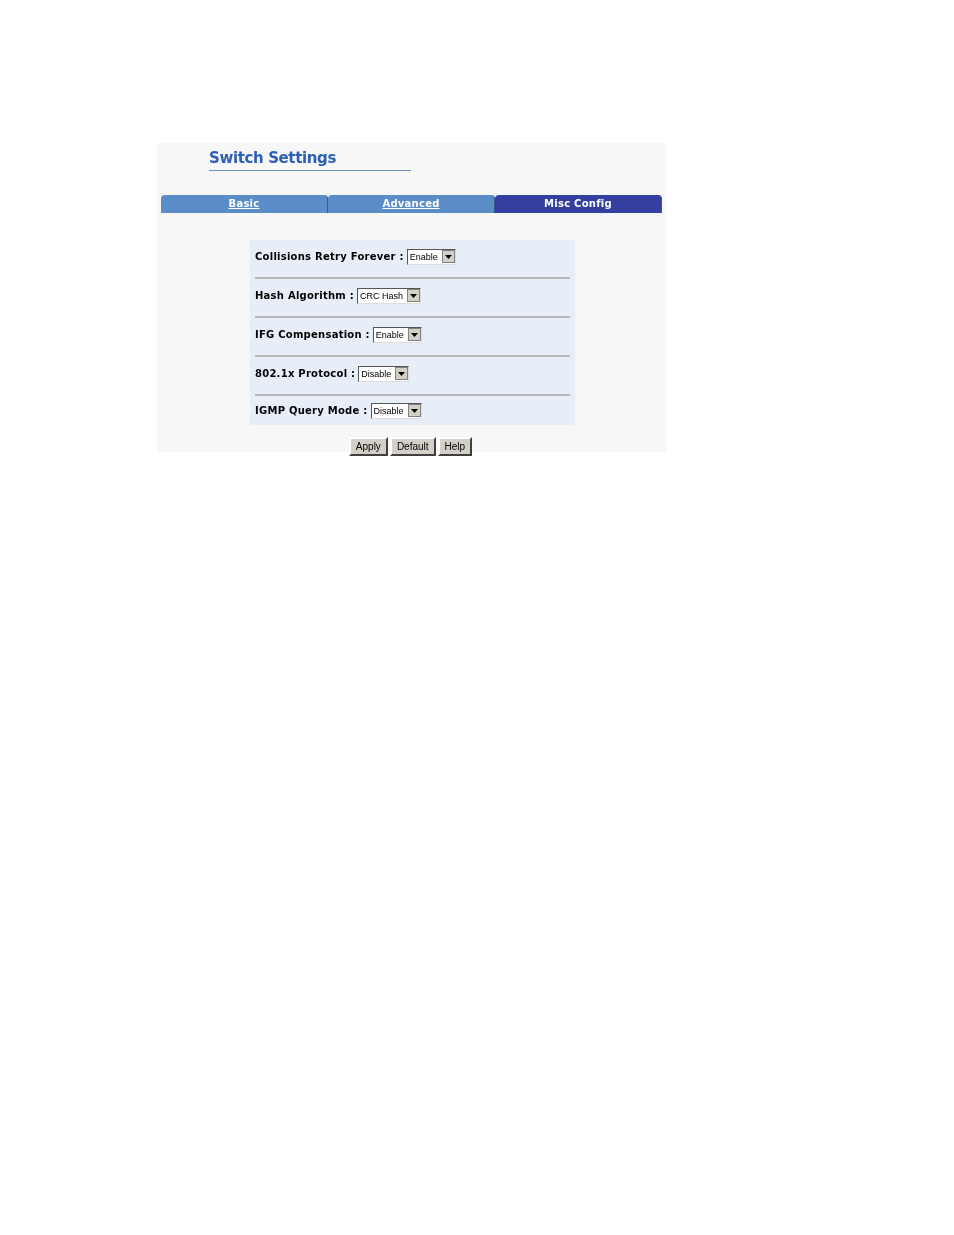 The width and height of the screenshot is (954, 1235). I want to click on page-title: Switch Settings, so click(272, 158).